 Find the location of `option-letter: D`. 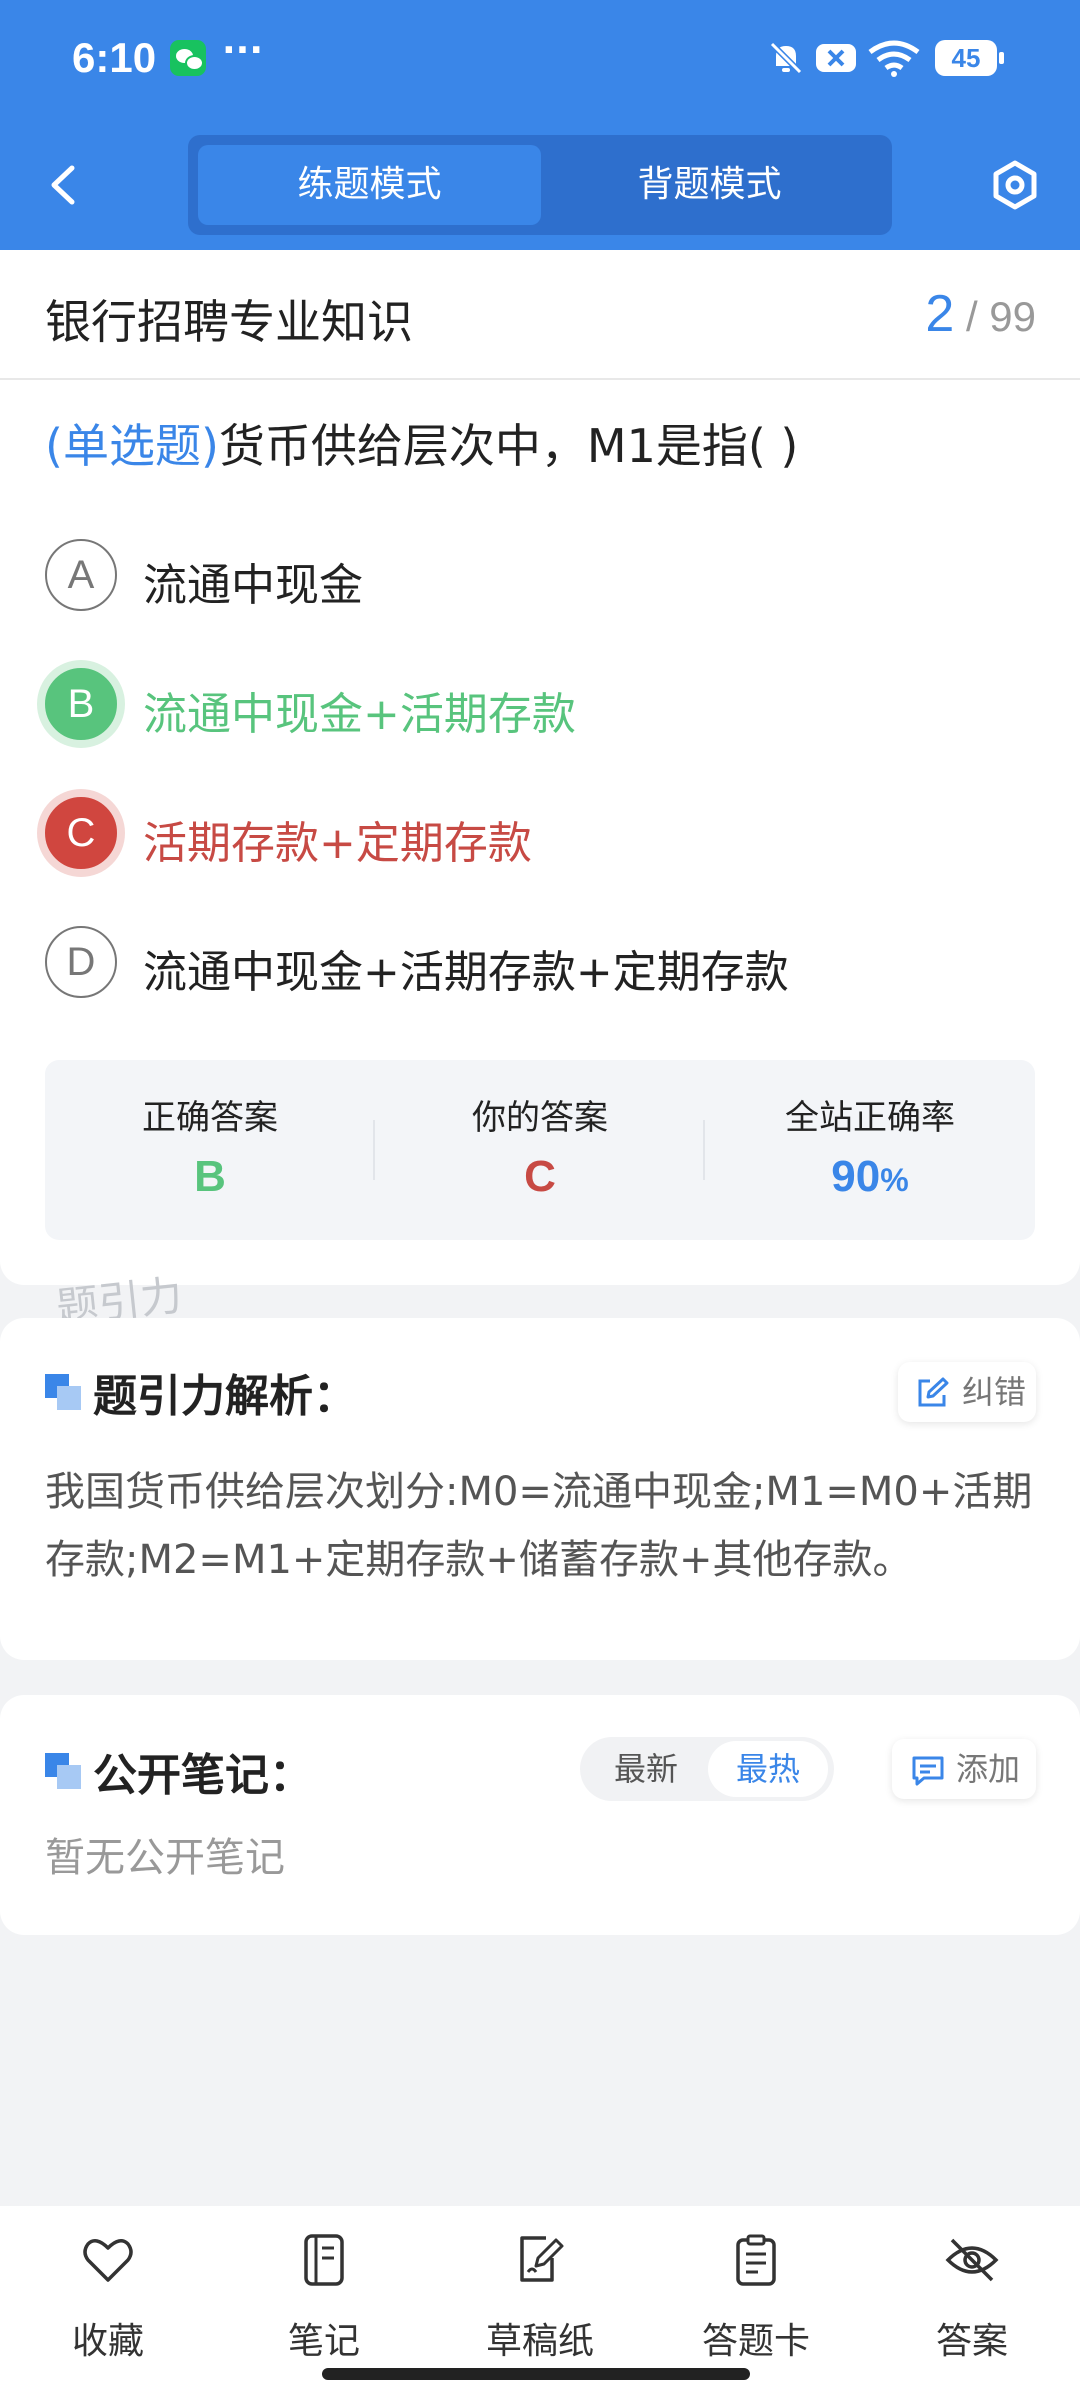

option-letter: D is located at coordinates (81, 962).